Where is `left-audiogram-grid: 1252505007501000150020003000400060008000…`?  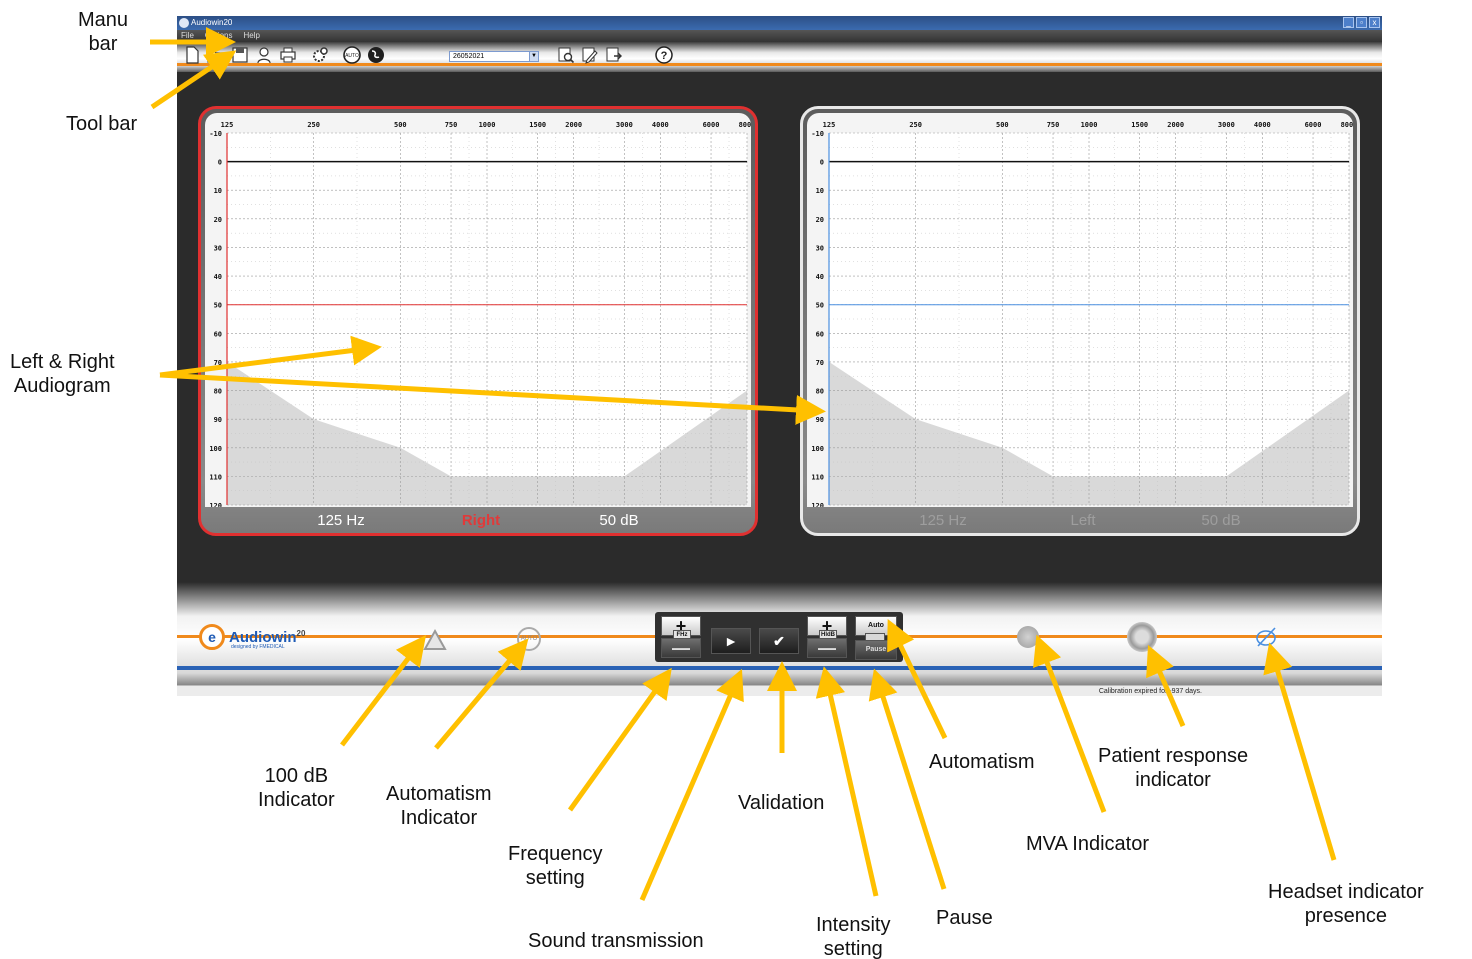 left-audiogram-grid: 1252505007501000150020003000400060008000… is located at coordinates (1082, 314).